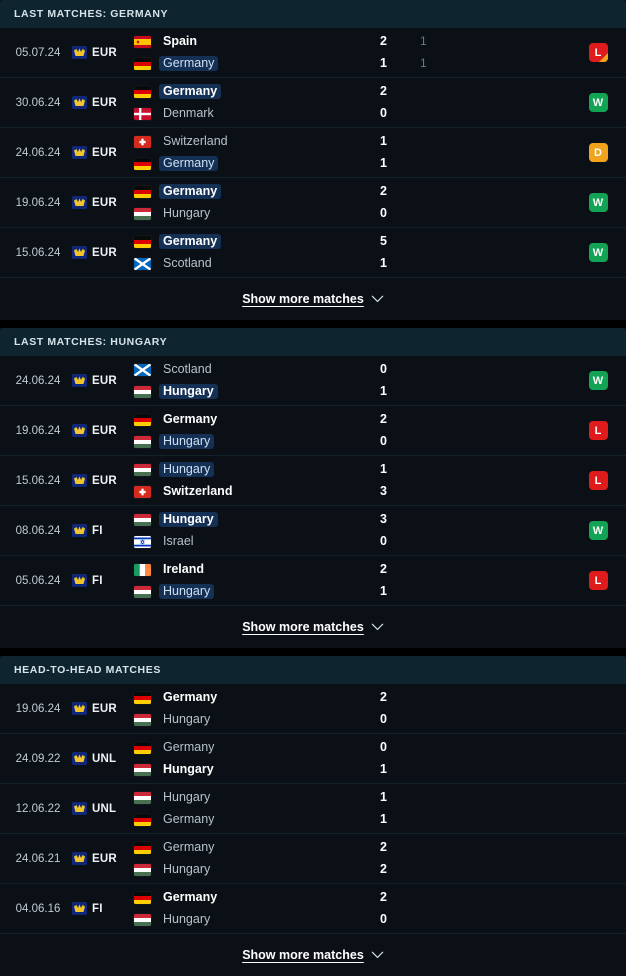 Image resolution: width=626 pixels, height=976 pixels. I want to click on match-row: 19.06.24 EUR Germany Hungary 2 0, so click(313, 709).